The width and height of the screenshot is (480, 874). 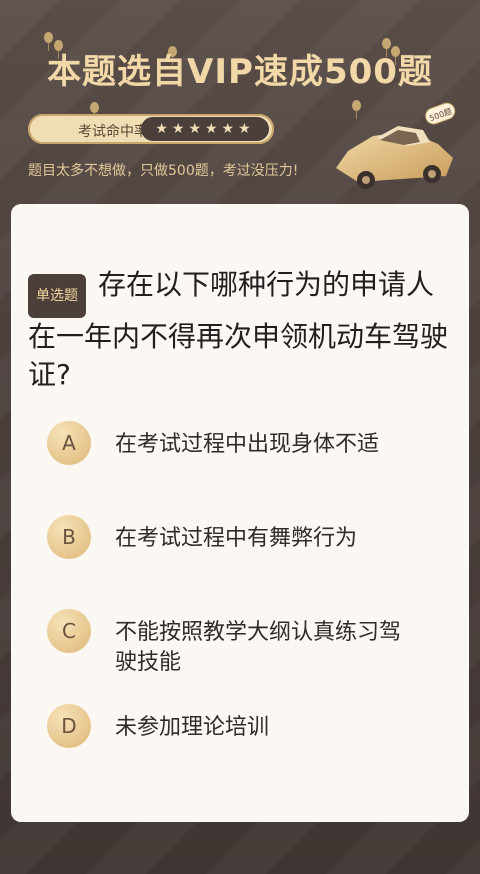 I want to click on promo-subline: 题目太多不想做，只做500题，考过没压力!, so click(x=163, y=171).